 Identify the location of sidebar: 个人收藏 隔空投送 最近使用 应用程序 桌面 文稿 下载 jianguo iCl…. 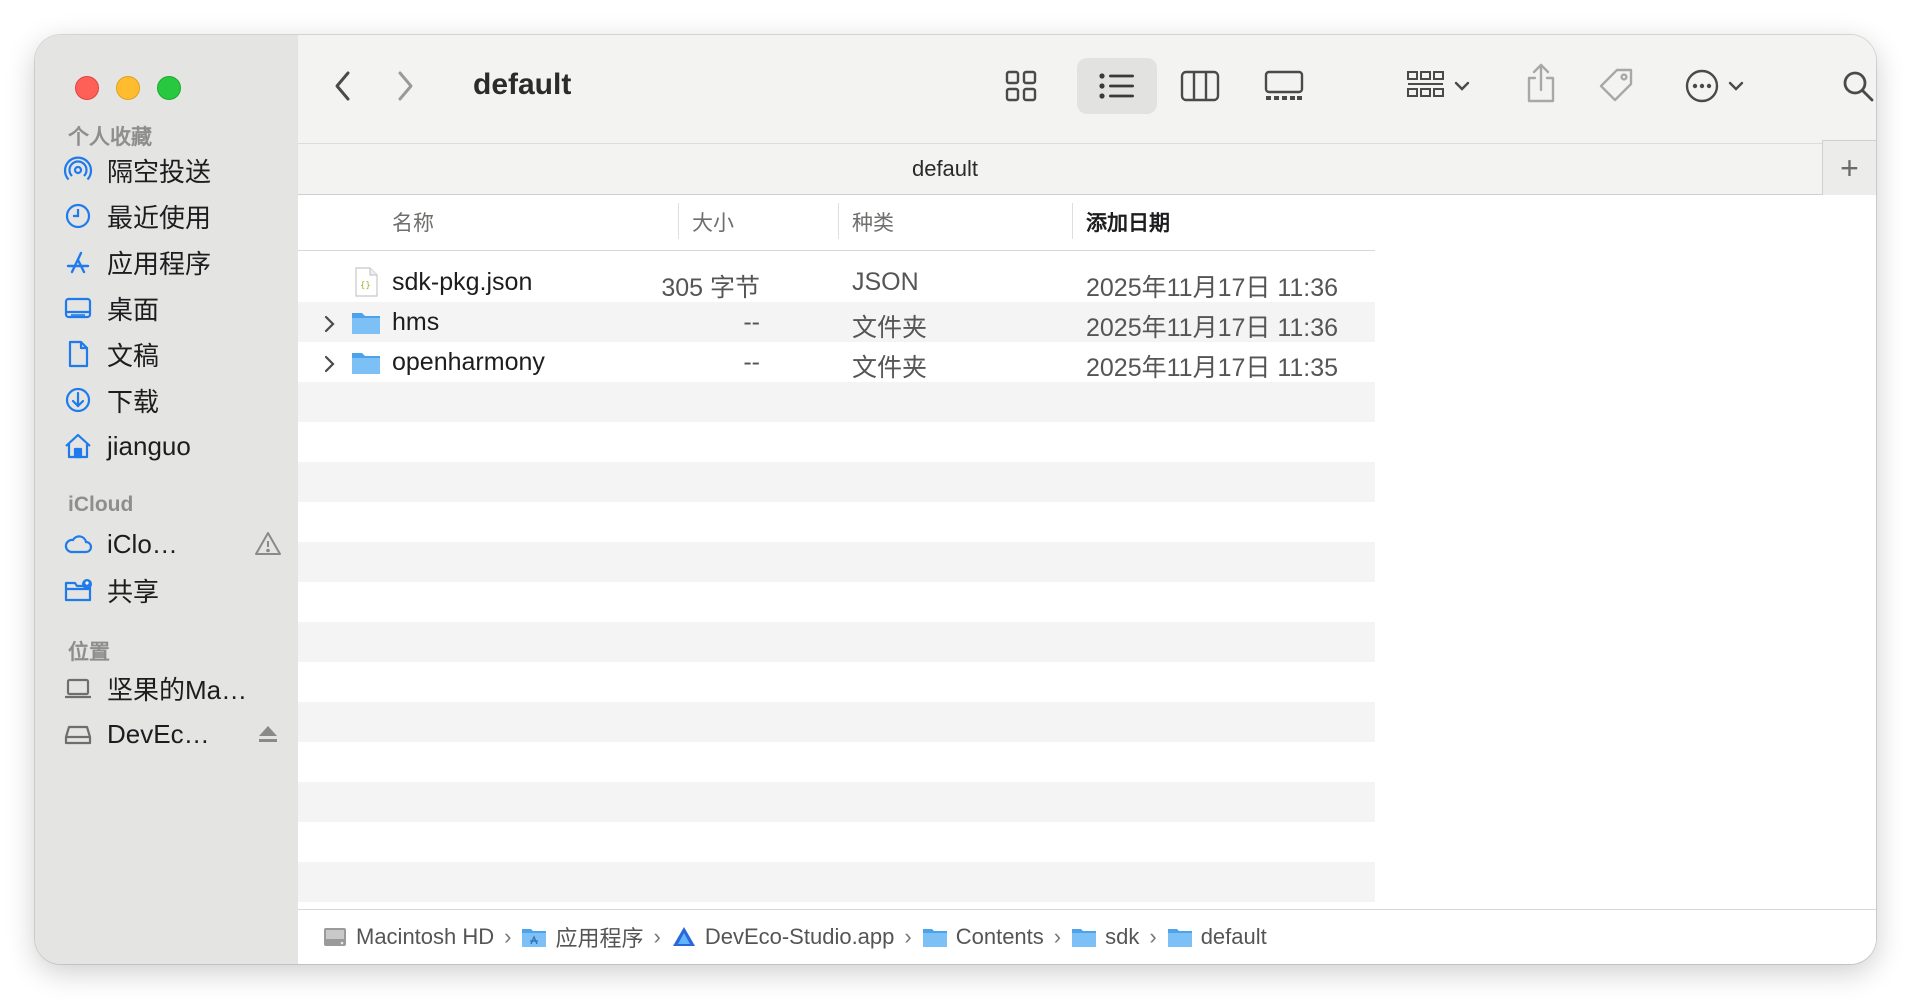
(167, 499).